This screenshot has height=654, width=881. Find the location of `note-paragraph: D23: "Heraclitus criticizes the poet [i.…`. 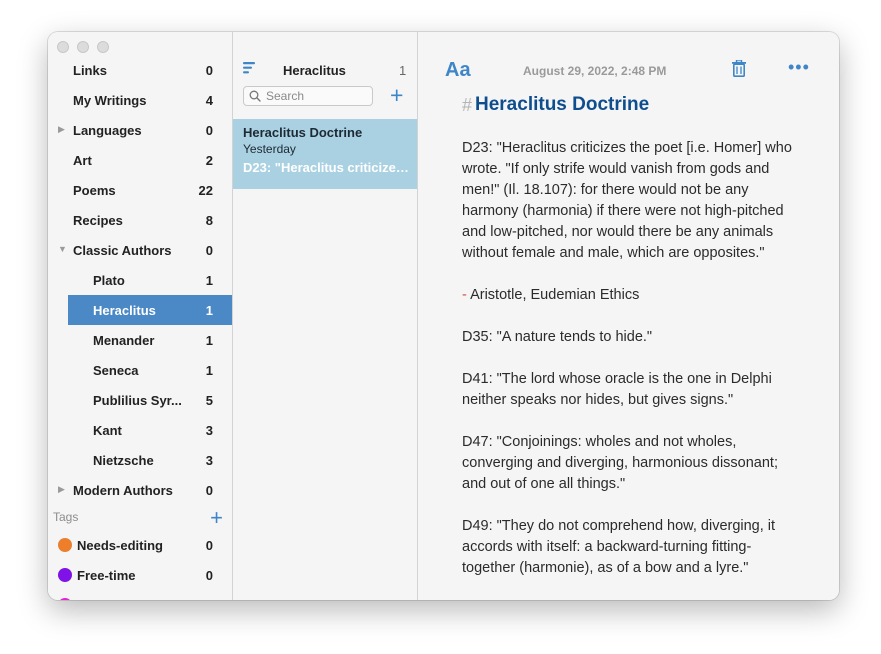

note-paragraph: D23: "Heraclitus criticizes the poet [i.… is located at coordinates (627, 200).